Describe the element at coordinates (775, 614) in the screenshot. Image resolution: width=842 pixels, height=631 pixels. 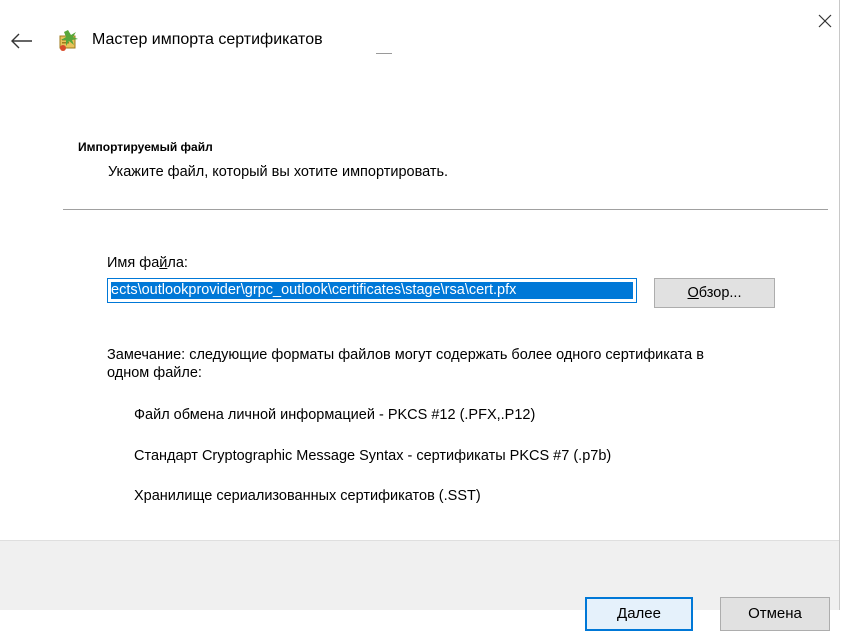
I see `cancel-button: Отмена` at that location.